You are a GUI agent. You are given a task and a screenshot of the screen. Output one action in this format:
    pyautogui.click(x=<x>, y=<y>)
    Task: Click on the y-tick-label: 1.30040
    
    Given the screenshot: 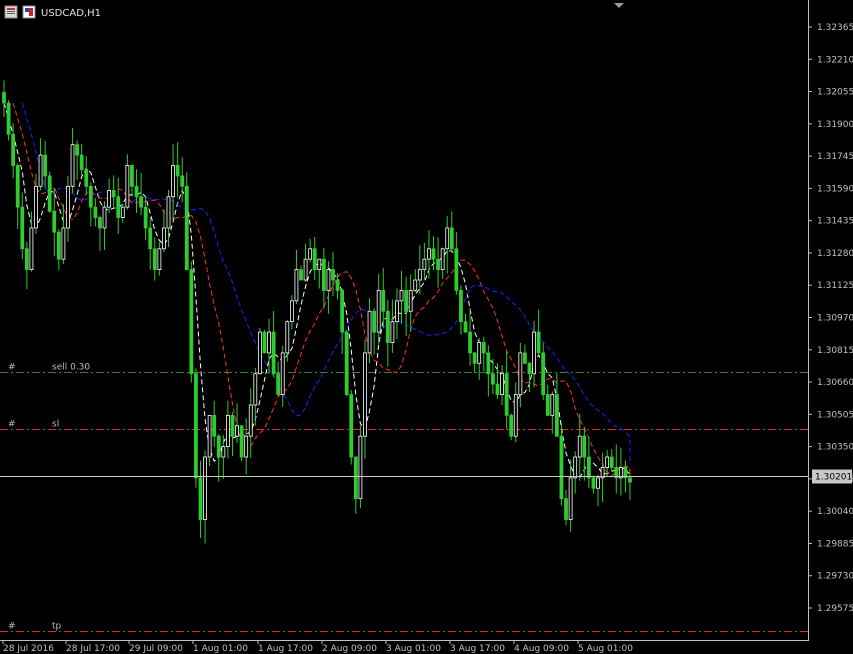 What is the action you would take?
    pyautogui.click(x=835, y=512)
    